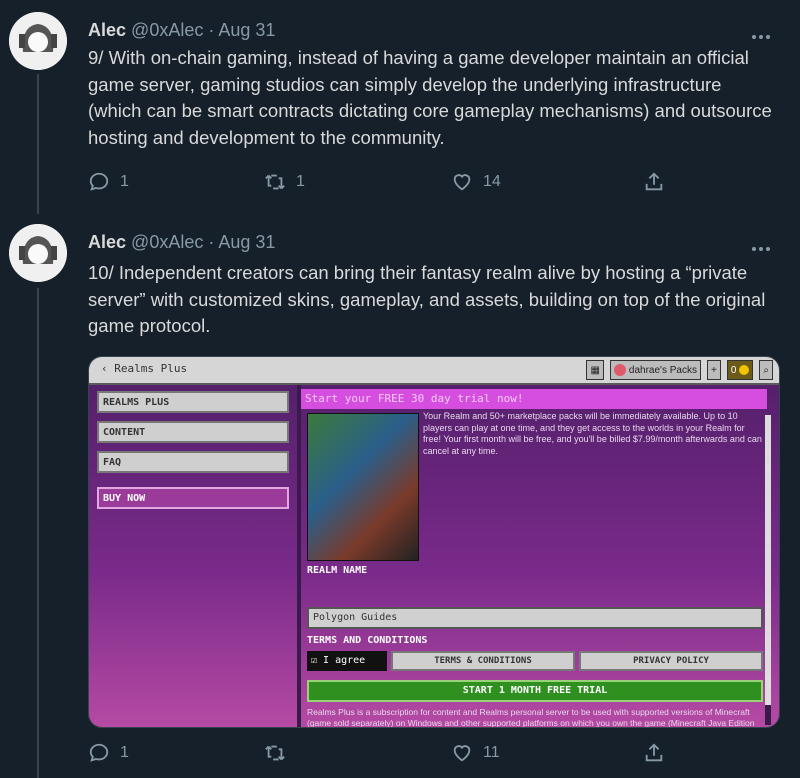 The height and width of the screenshot is (778, 800). I want to click on tweet-actions: 1 1 14, so click(388, 184).